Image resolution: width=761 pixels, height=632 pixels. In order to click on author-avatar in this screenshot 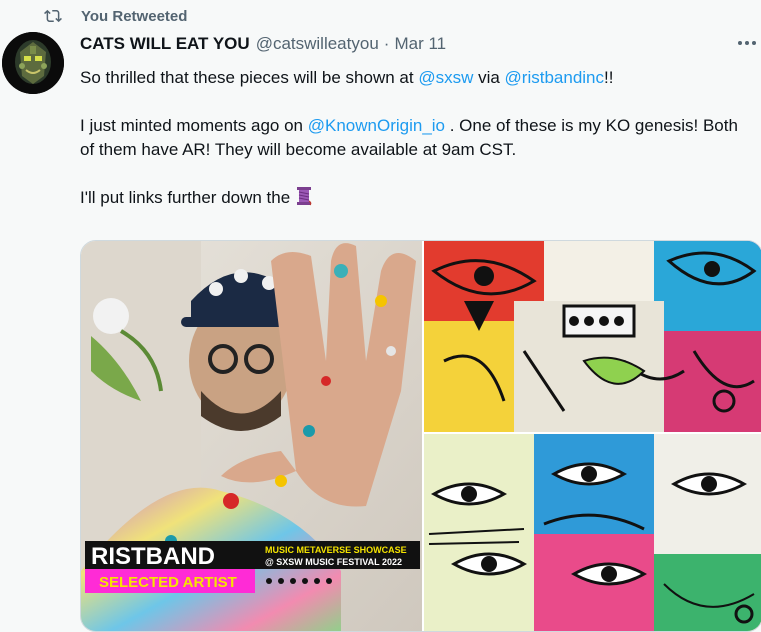, I will do `click(33, 63)`.